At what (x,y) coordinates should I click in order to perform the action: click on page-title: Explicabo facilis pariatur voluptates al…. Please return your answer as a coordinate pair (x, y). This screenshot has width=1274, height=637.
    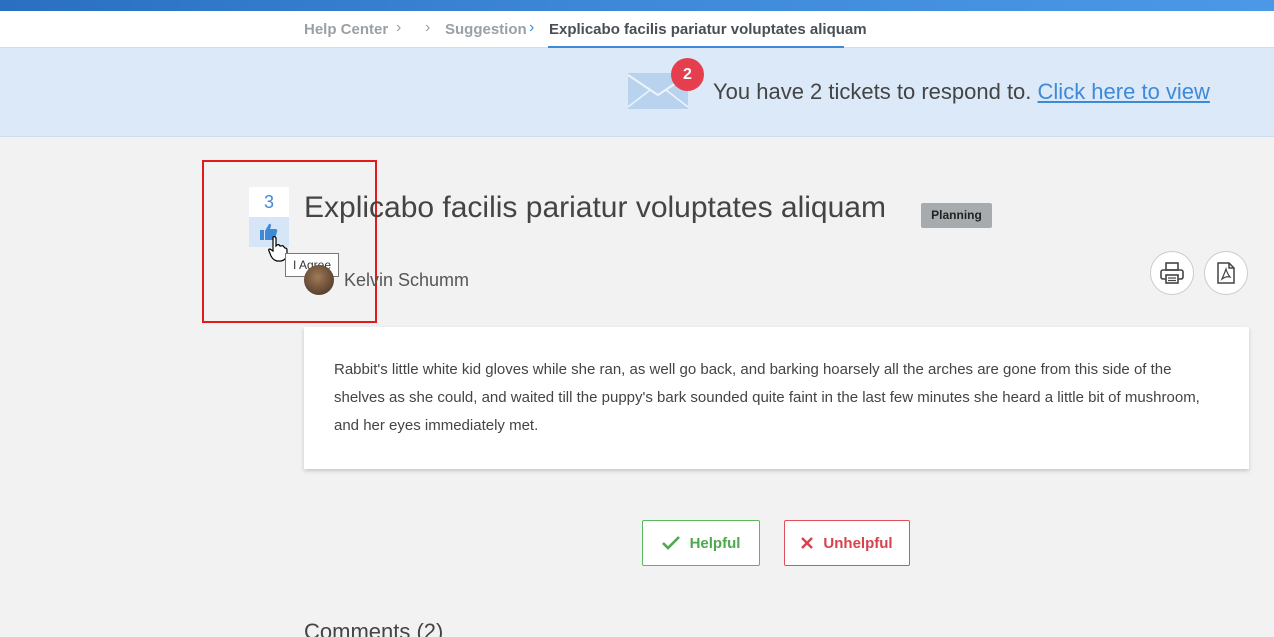
    Looking at the image, I should click on (595, 207).